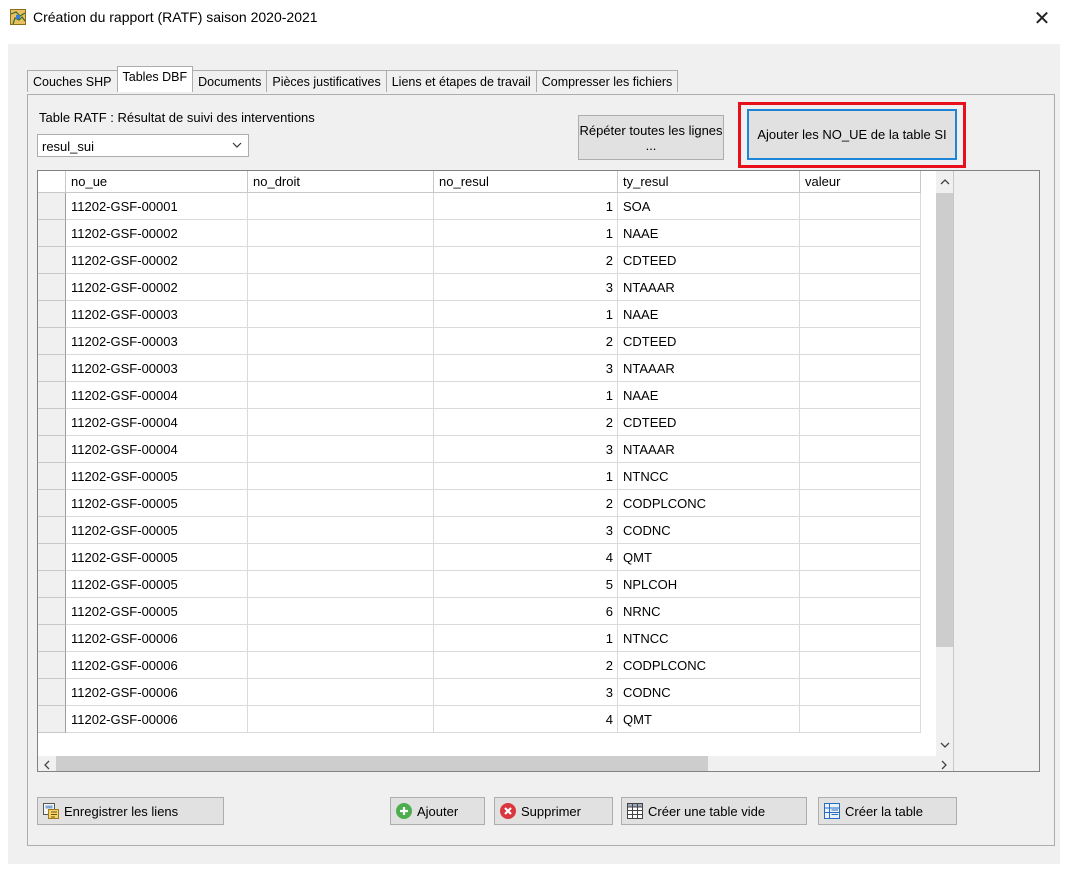 The height and width of the screenshot is (869, 1065). What do you see at coordinates (157, 260) in the screenshot?
I see `table-cell-no-ue: 11202-GSF-00002` at bounding box center [157, 260].